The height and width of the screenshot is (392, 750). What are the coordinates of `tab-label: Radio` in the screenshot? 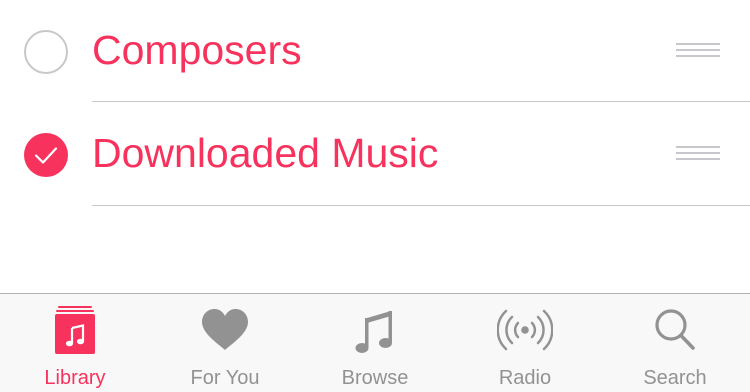 It's located at (525, 378).